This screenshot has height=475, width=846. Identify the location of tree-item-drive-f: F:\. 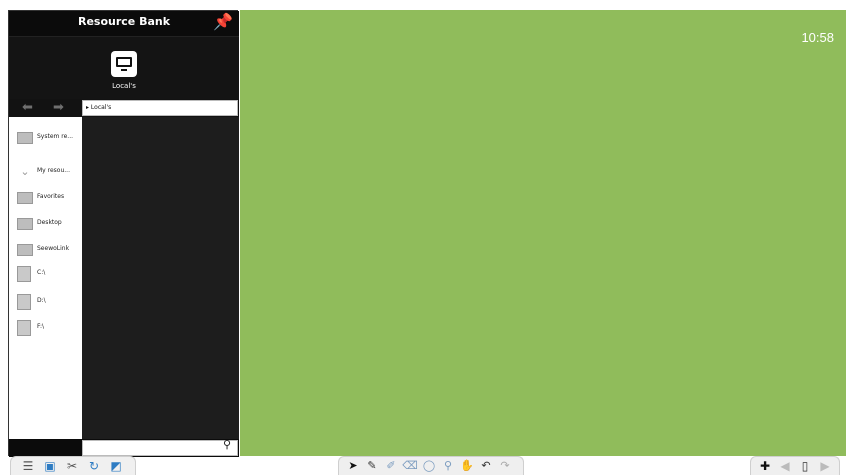
(46, 328).